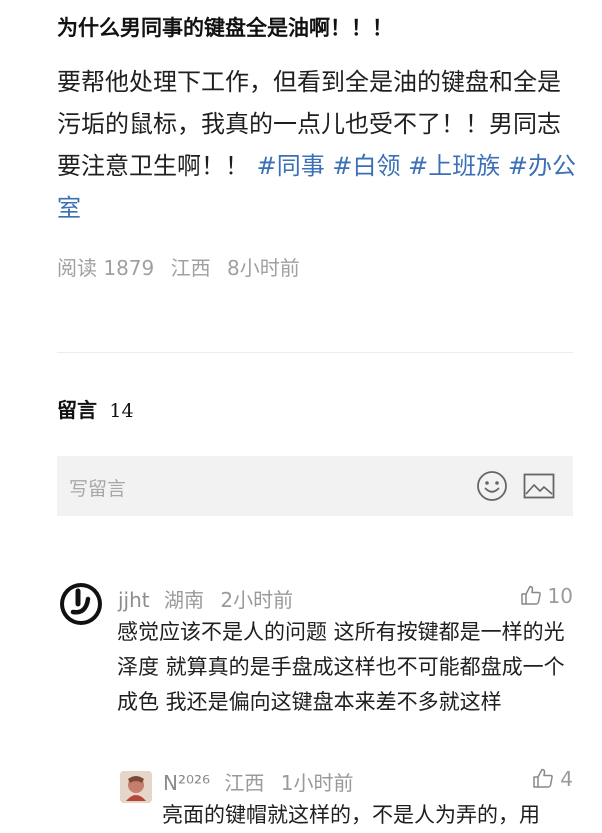 This screenshot has height=833, width=602. Describe the element at coordinates (263, 268) in the screenshot. I see `post-time: 8小时前` at that location.